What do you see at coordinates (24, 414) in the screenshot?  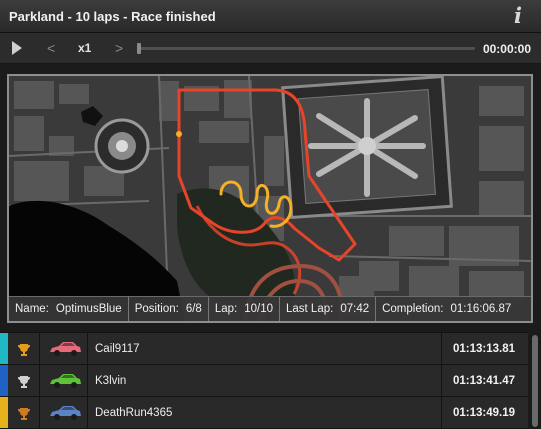 I see `bronze-trophy-icon` at bounding box center [24, 414].